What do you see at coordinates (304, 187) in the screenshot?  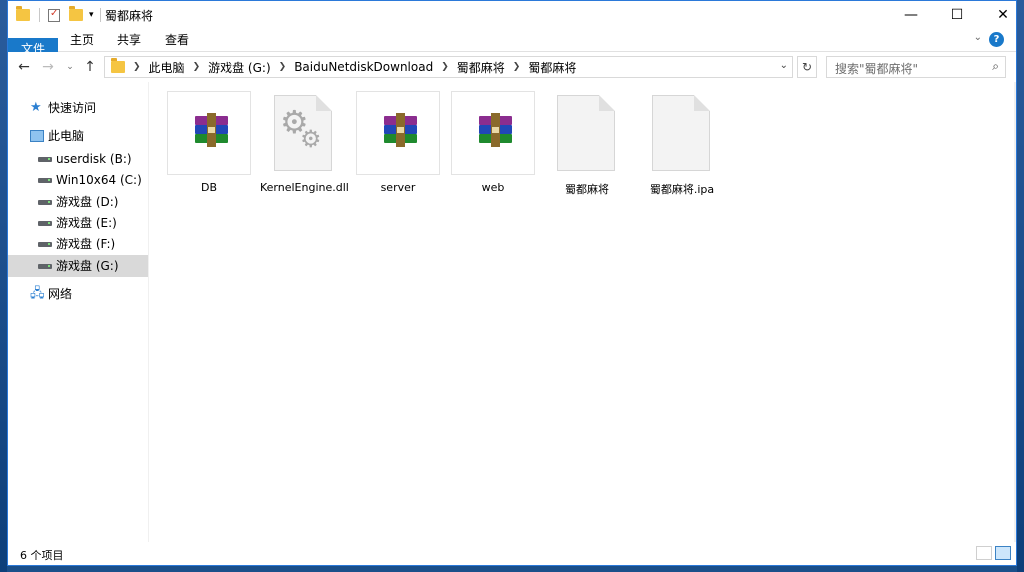 I see `file-name: KernelEngine.dll` at bounding box center [304, 187].